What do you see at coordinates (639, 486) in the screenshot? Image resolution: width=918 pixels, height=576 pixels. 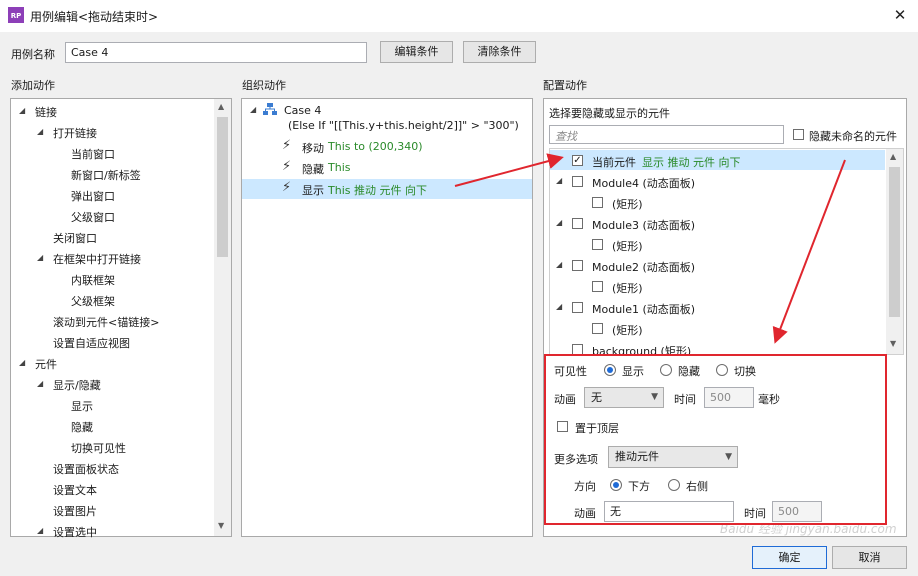 I see `direction-down-label: 下方` at bounding box center [639, 486].